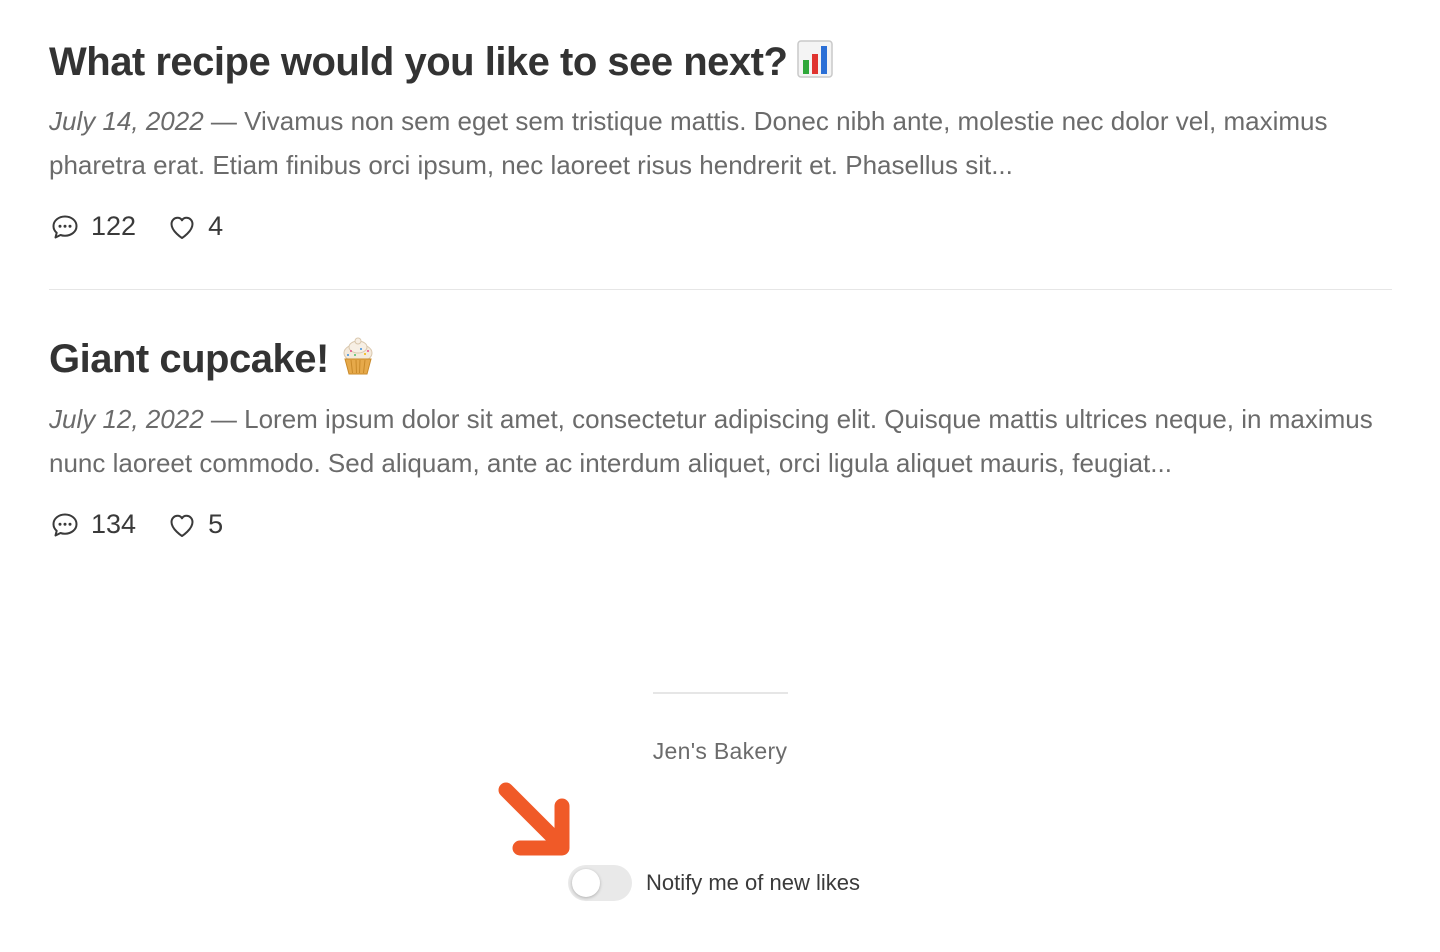 The image size is (1440, 952). What do you see at coordinates (114, 226) in the screenshot?
I see `comment-count: 122` at bounding box center [114, 226].